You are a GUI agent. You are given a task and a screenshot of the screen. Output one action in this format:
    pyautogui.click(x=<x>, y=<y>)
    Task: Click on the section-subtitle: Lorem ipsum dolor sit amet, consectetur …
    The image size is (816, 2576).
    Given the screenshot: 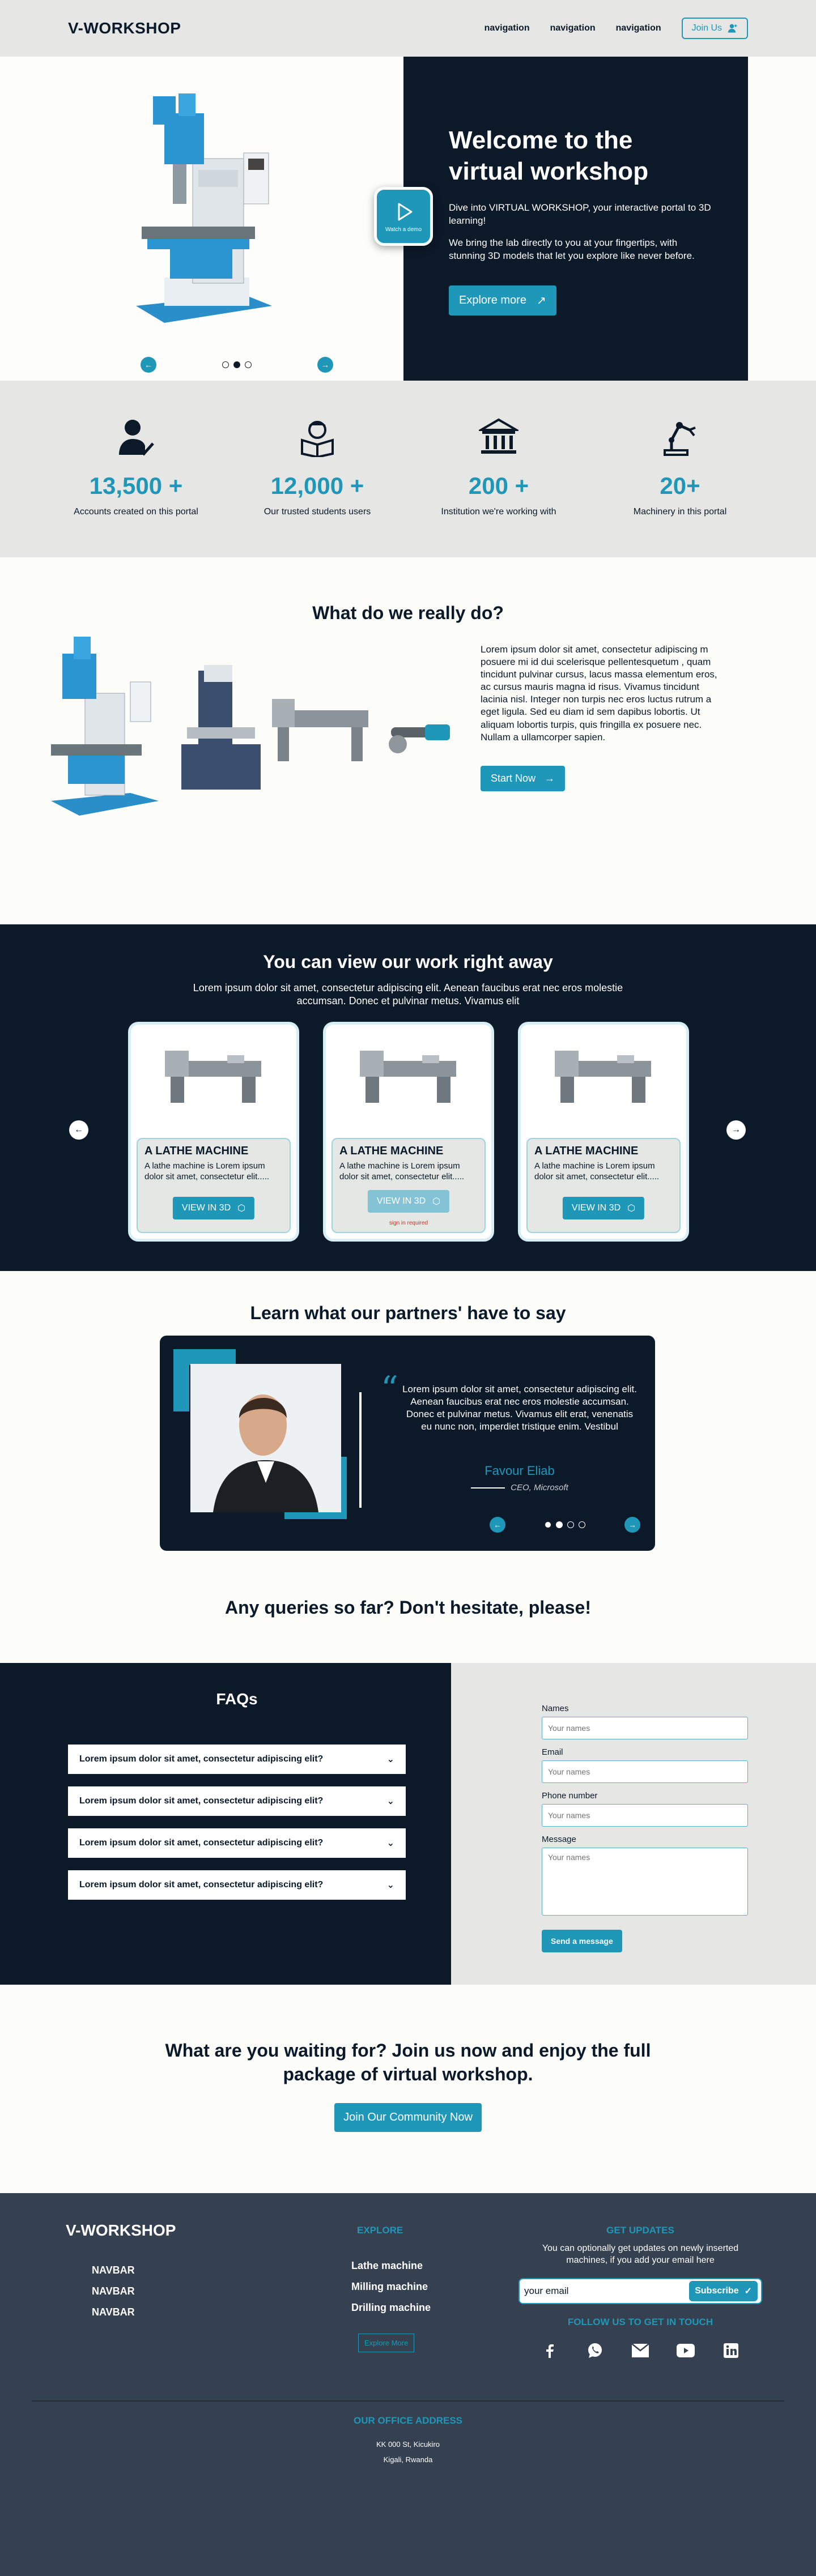 What is the action you would take?
    pyautogui.click(x=408, y=994)
    